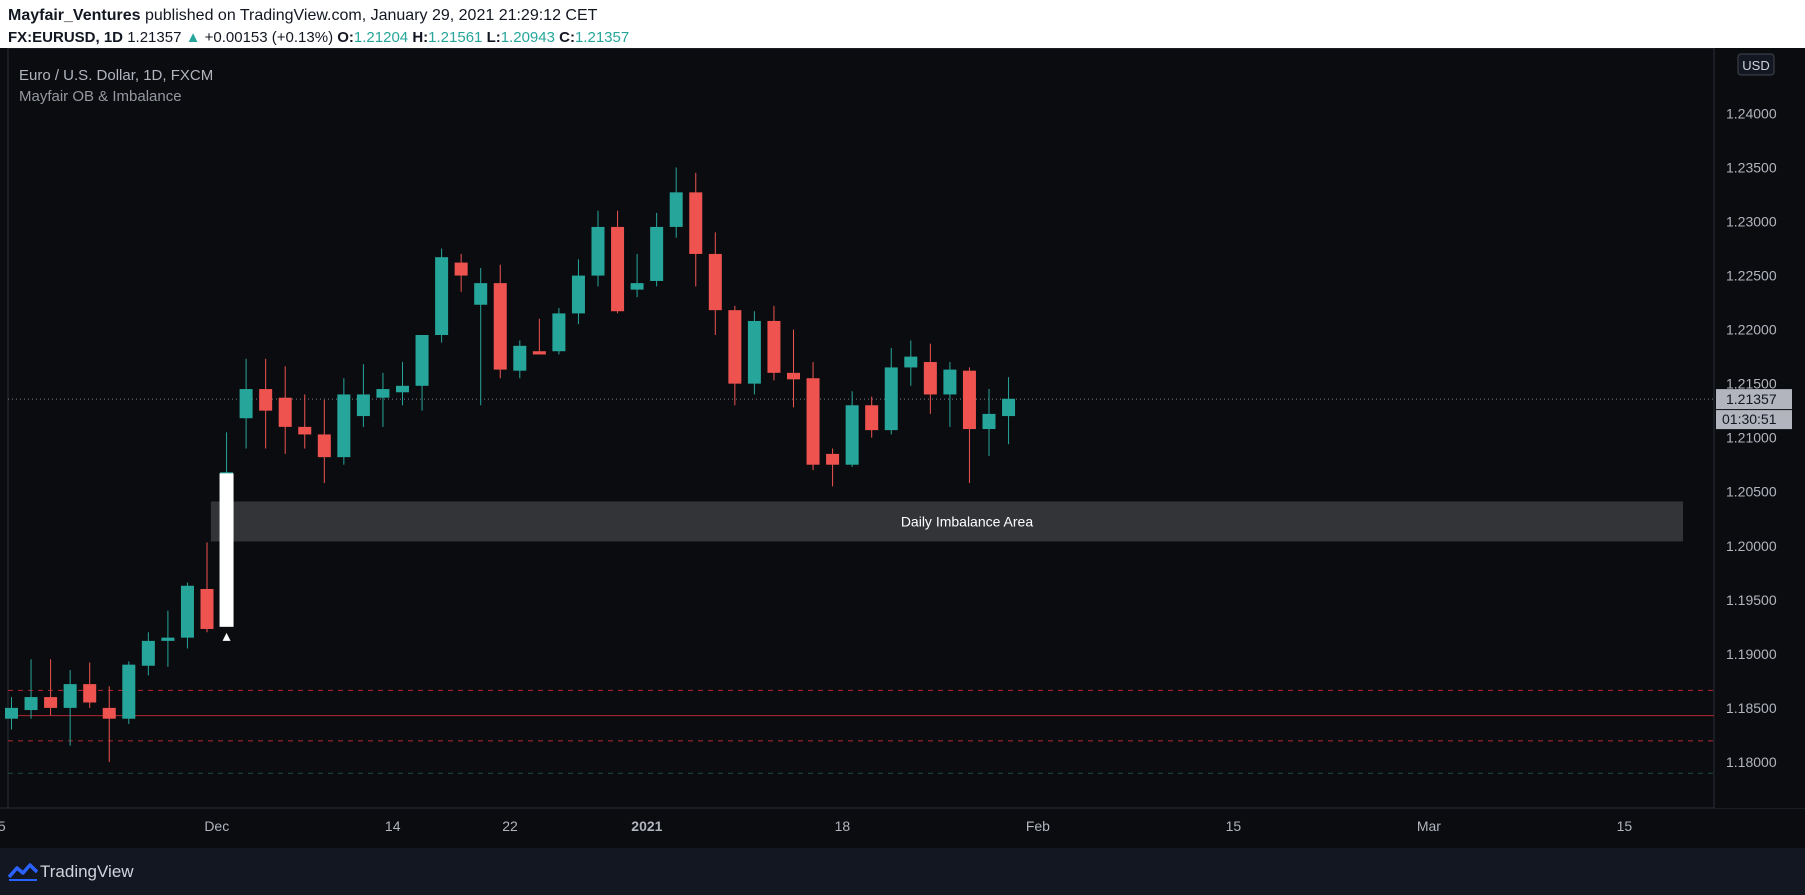  I want to click on last-price-label: 1.21357, so click(1751, 399).